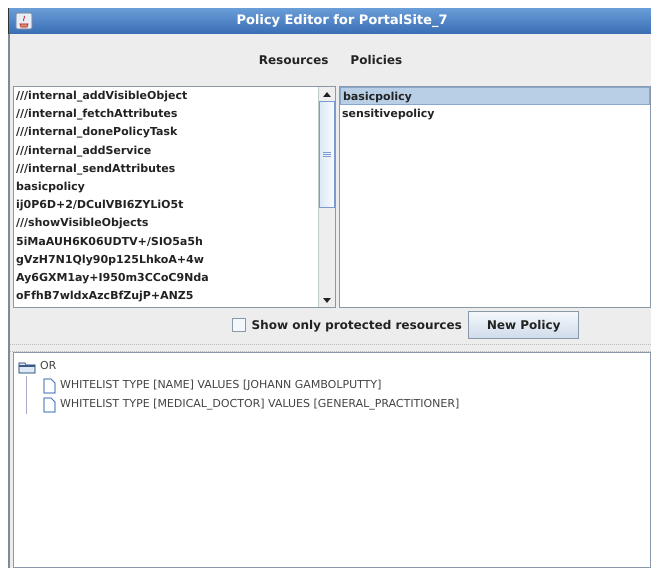  I want to click on resource-item: ij0P6D+2/DCulVBI6ZYLiO5t, so click(167, 205).